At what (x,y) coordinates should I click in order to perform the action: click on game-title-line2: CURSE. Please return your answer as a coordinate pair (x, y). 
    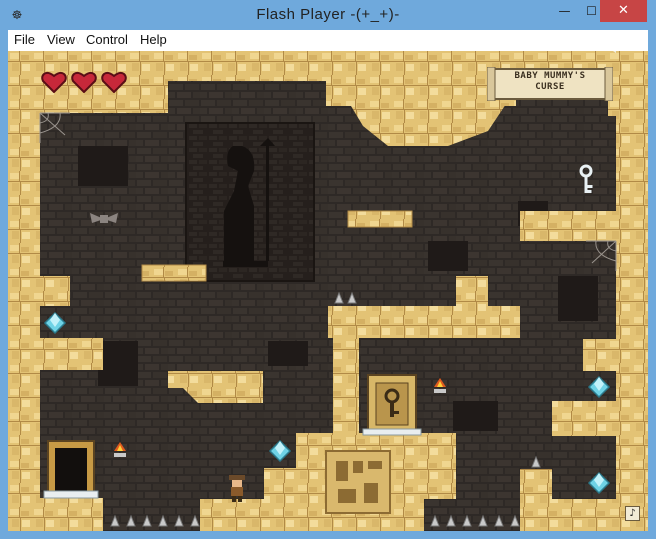
    Looking at the image, I should click on (550, 87).